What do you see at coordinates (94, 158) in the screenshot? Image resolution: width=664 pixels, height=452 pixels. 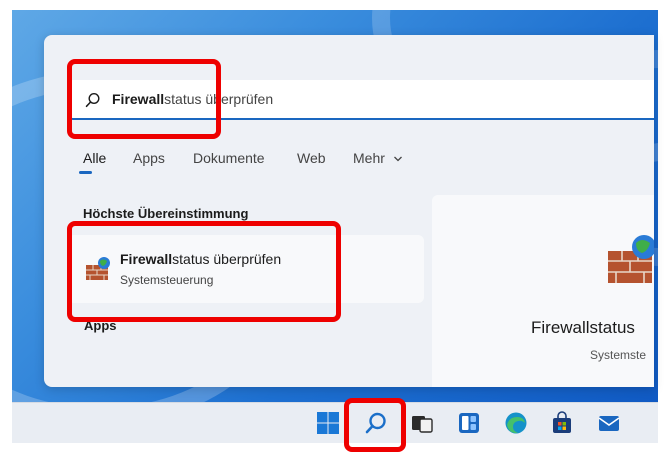 I see `tab-alle: Alle` at bounding box center [94, 158].